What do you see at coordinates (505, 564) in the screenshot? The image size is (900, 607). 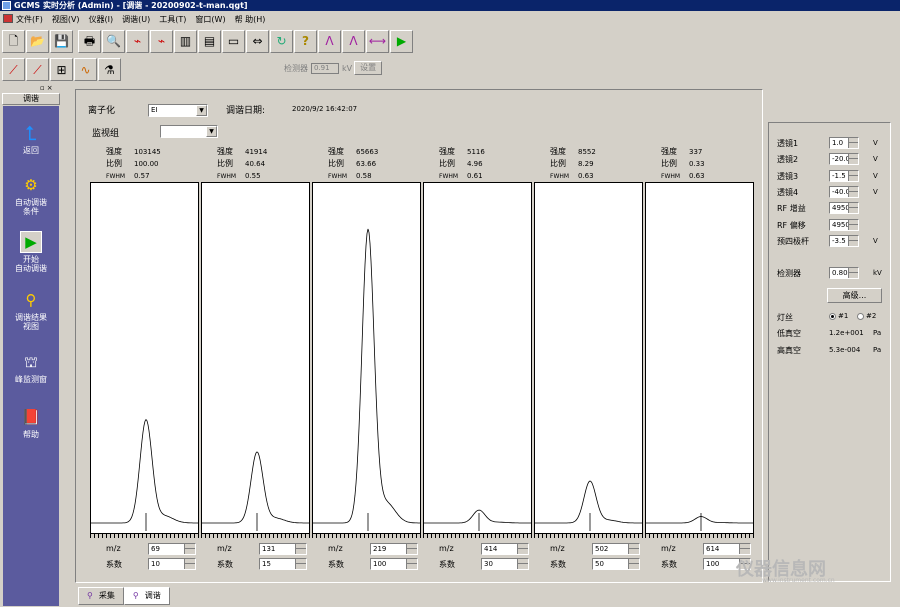 I see `factor-field: 30` at bounding box center [505, 564].